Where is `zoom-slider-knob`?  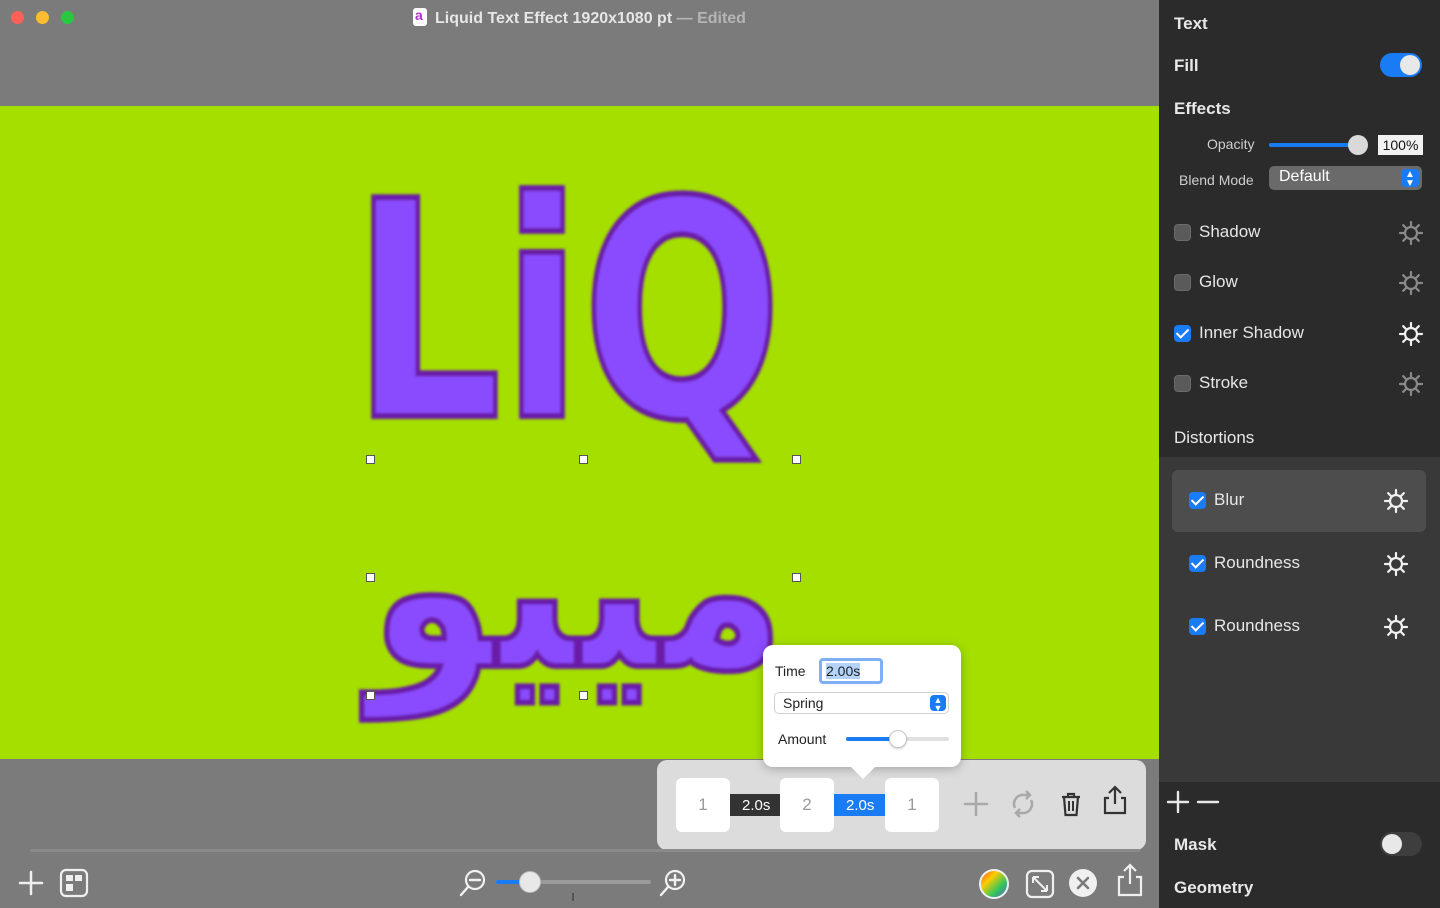
zoom-slider-knob is located at coordinates (530, 882).